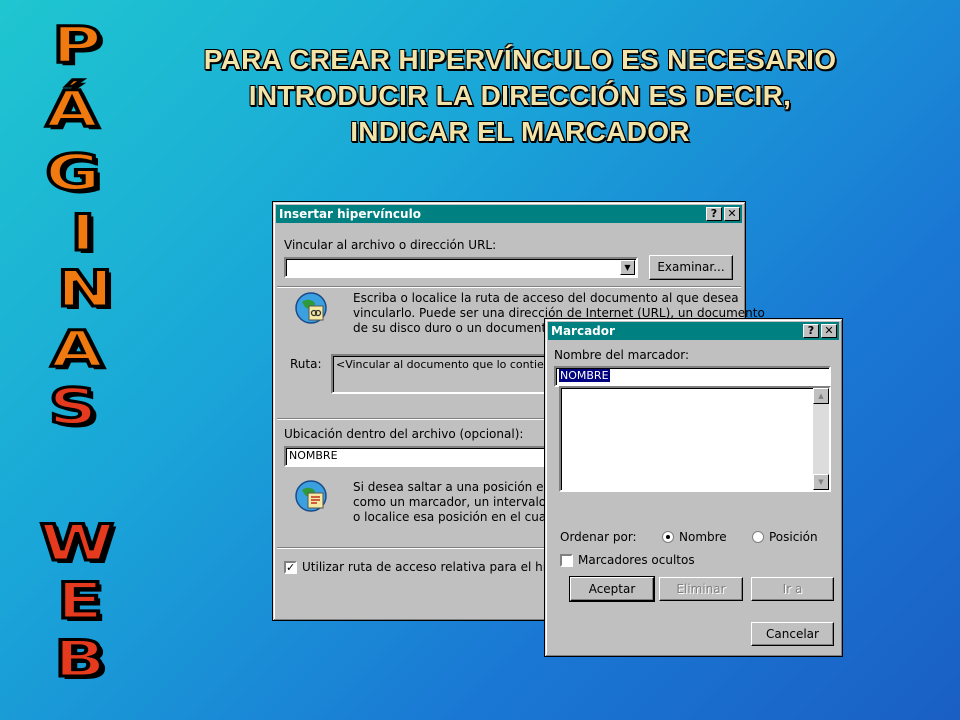  Describe the element at coordinates (82, 233) in the screenshot. I see `letter-i: I` at that location.